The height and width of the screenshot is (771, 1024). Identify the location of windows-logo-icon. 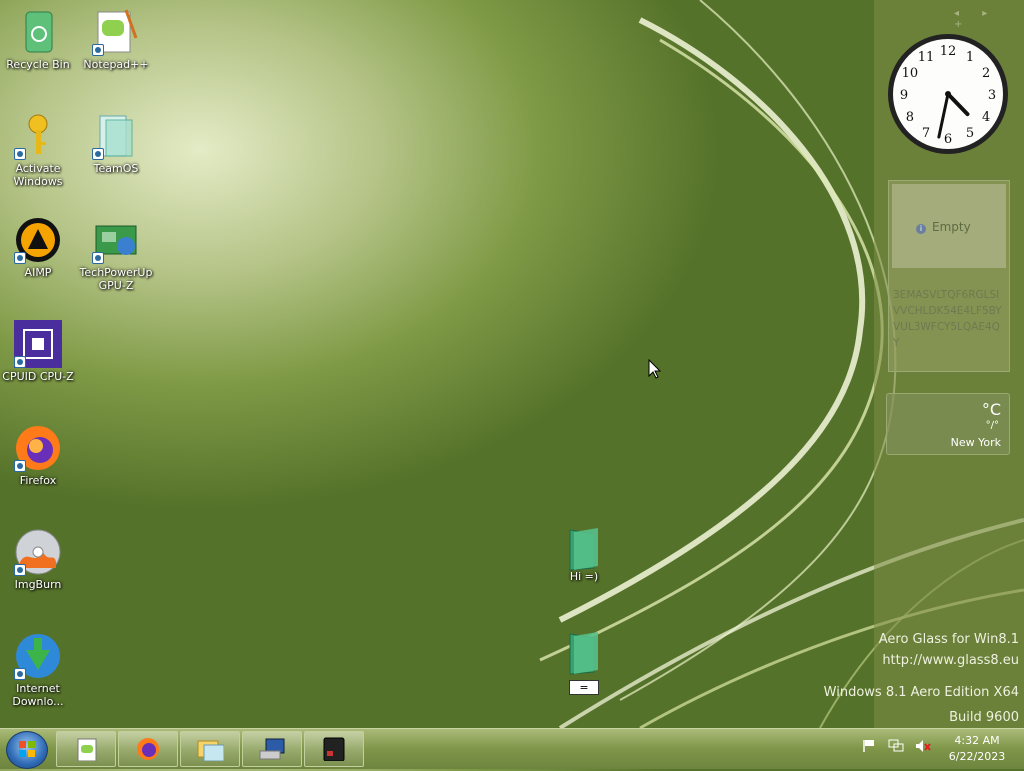
(27, 749).